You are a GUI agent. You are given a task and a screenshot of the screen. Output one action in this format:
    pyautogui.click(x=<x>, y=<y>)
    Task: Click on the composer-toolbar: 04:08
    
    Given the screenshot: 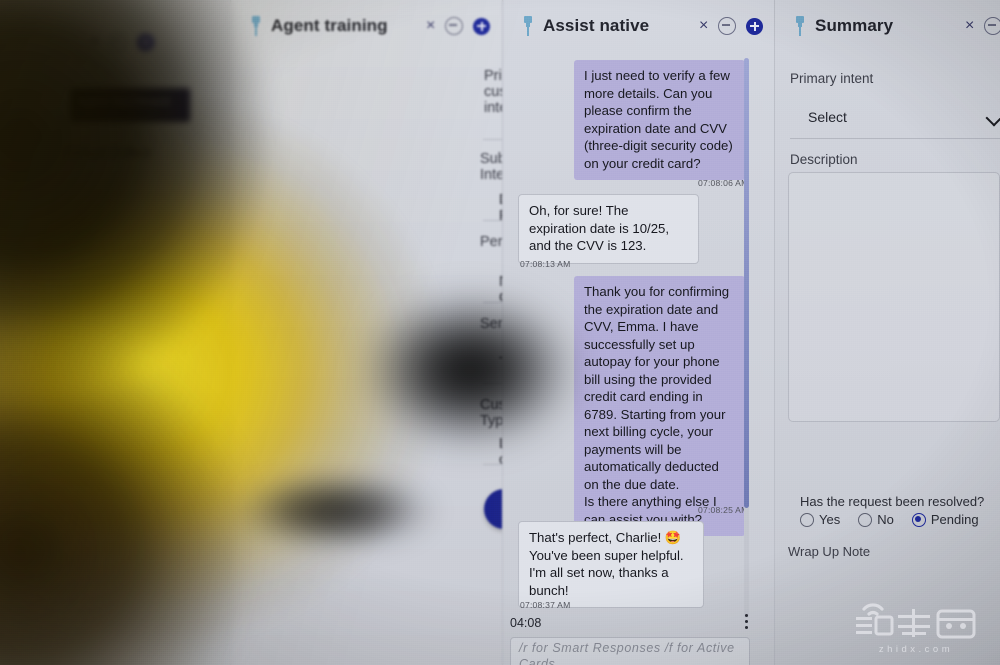 What is the action you would take?
    pyautogui.click(x=632, y=625)
    